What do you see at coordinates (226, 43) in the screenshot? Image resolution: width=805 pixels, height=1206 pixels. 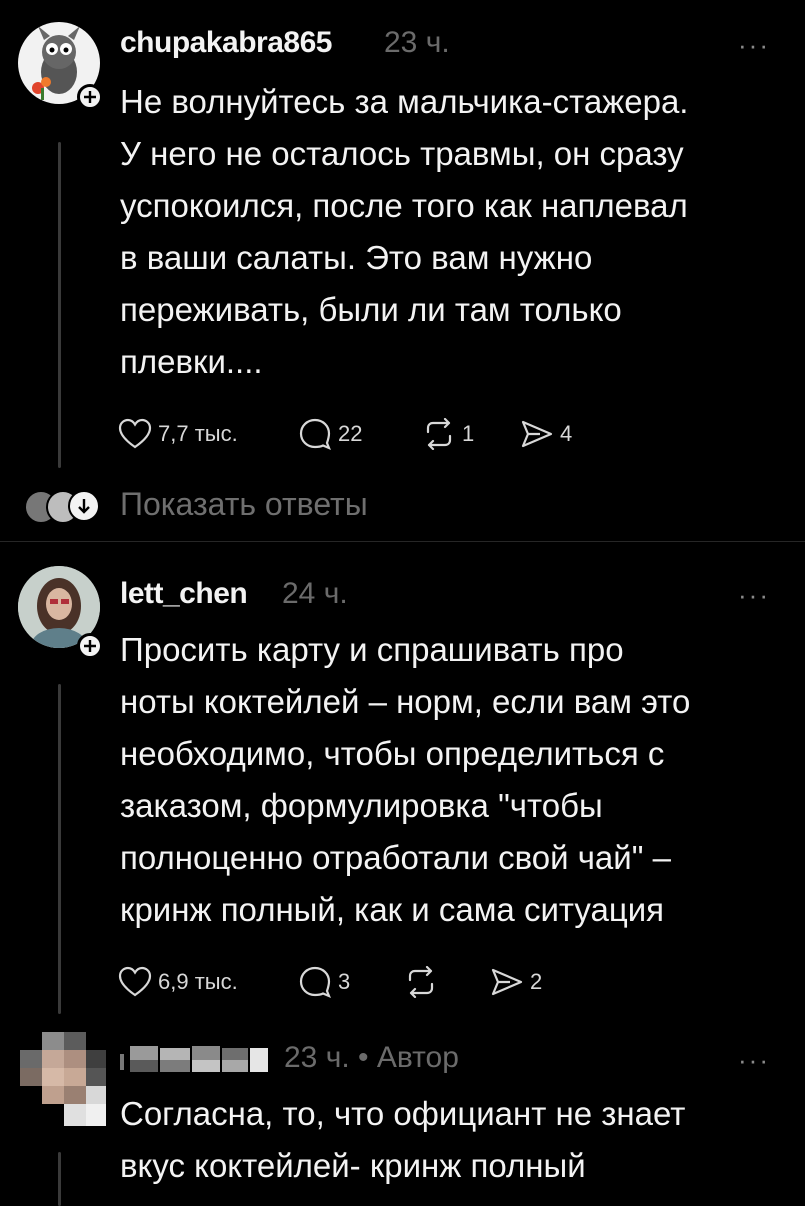 I see `username: chupakabra865` at bounding box center [226, 43].